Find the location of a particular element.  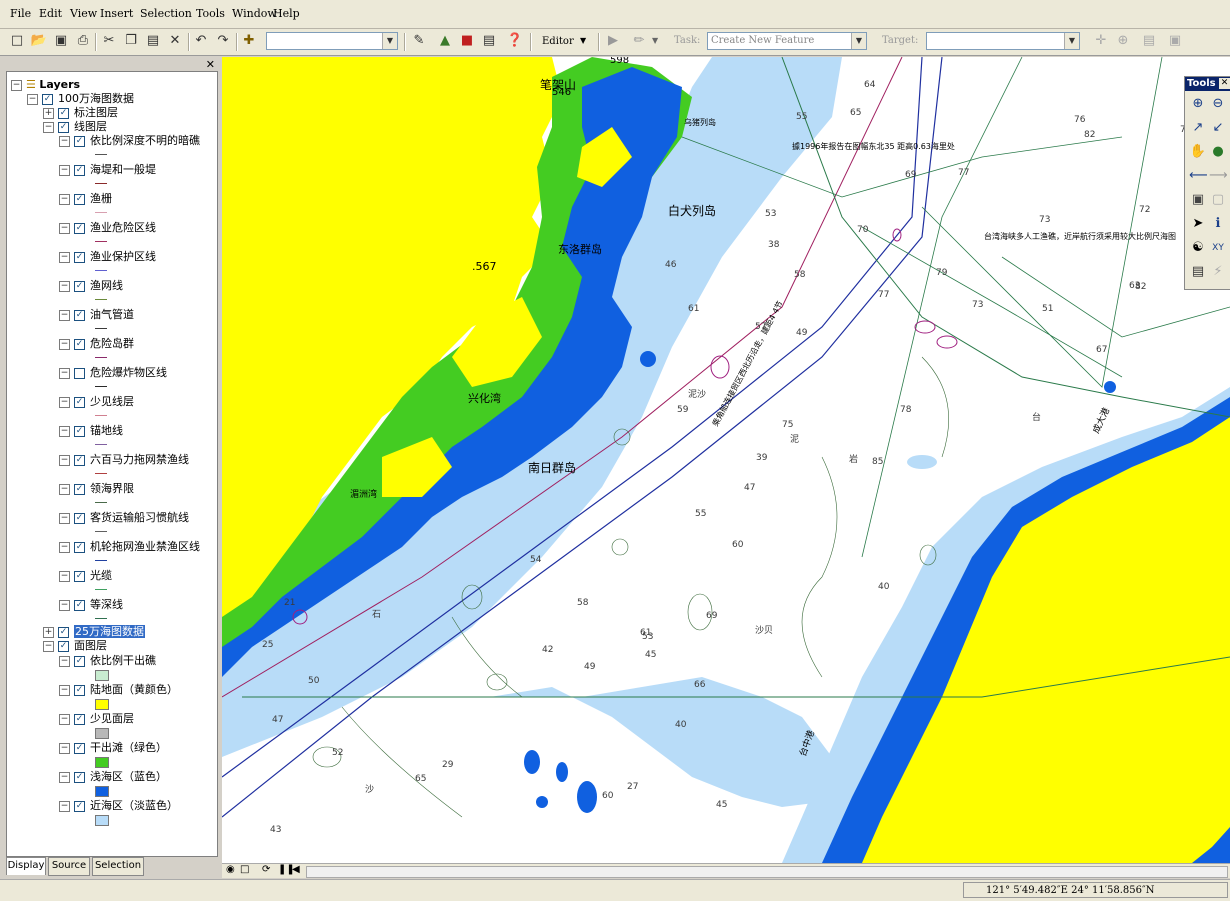

copy-icon: ❐ is located at coordinates (131, 41).